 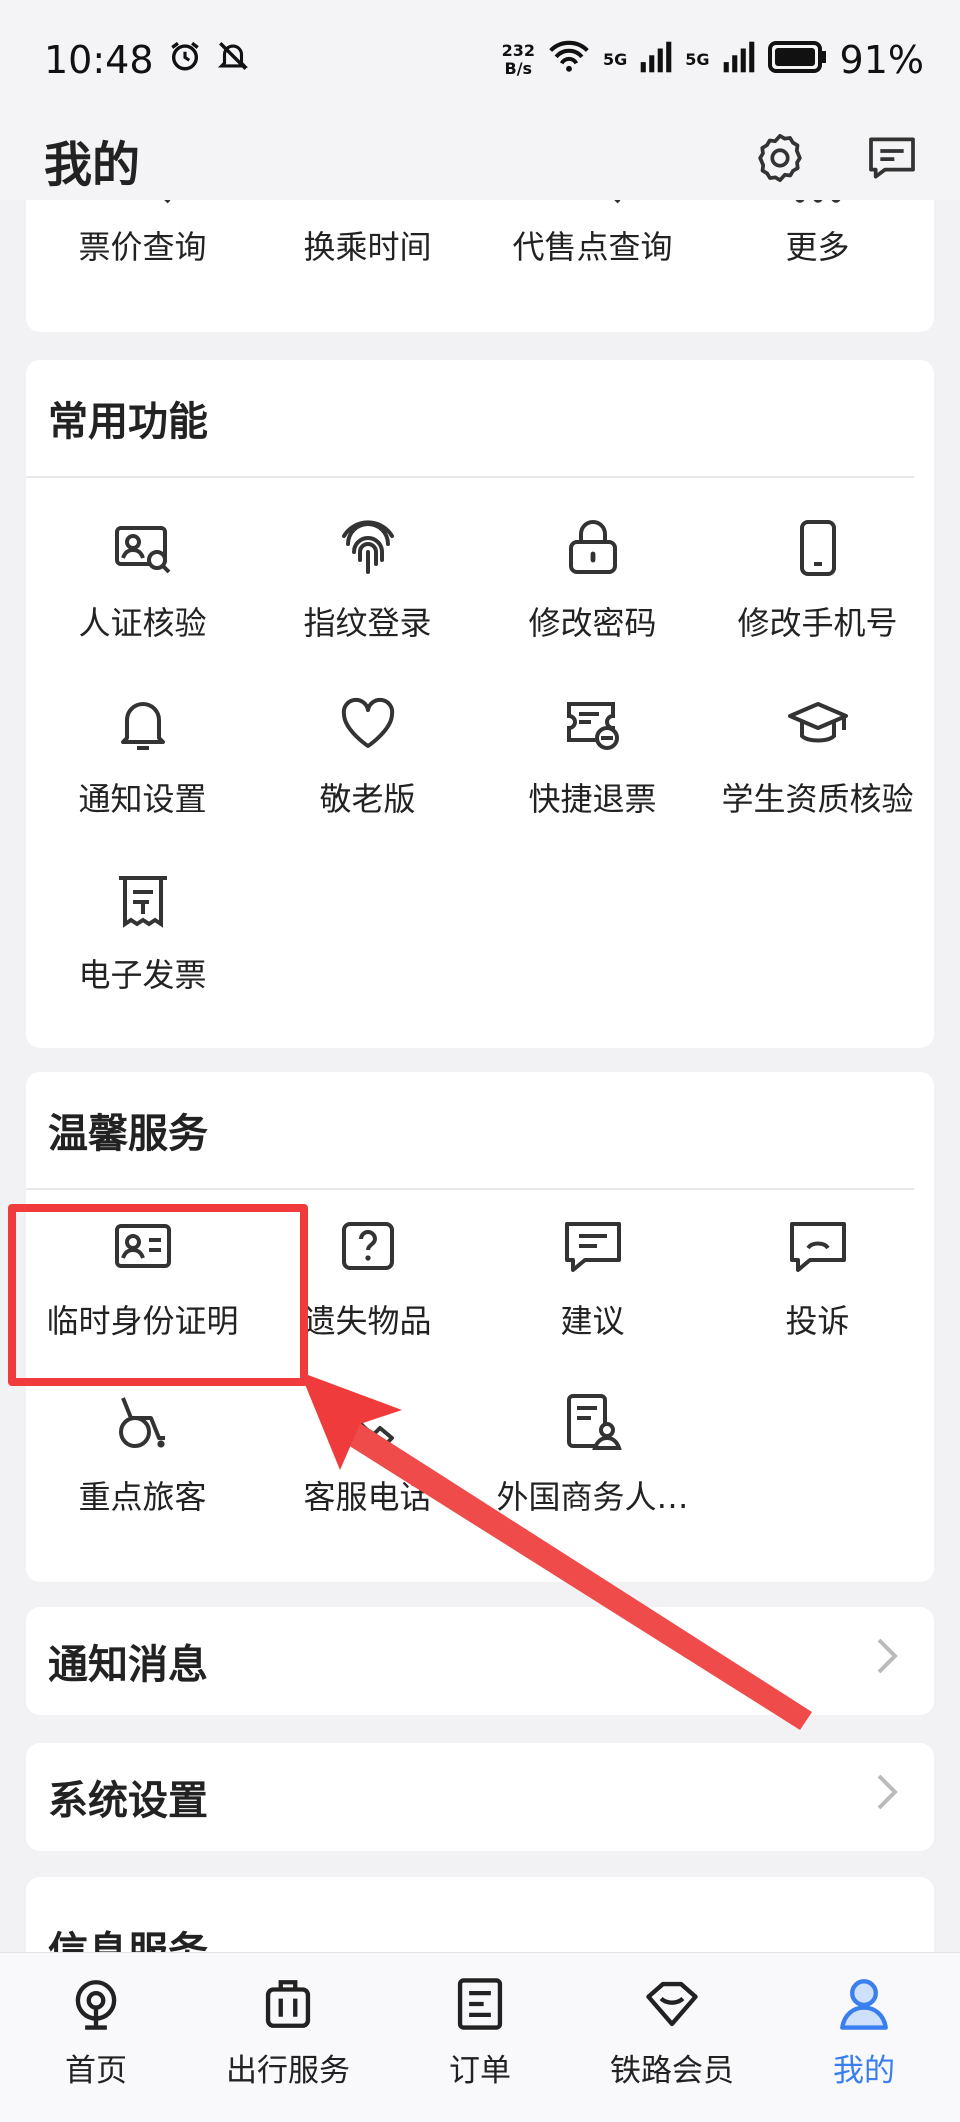 What do you see at coordinates (480, 2006) in the screenshot?
I see `order-icon` at bounding box center [480, 2006].